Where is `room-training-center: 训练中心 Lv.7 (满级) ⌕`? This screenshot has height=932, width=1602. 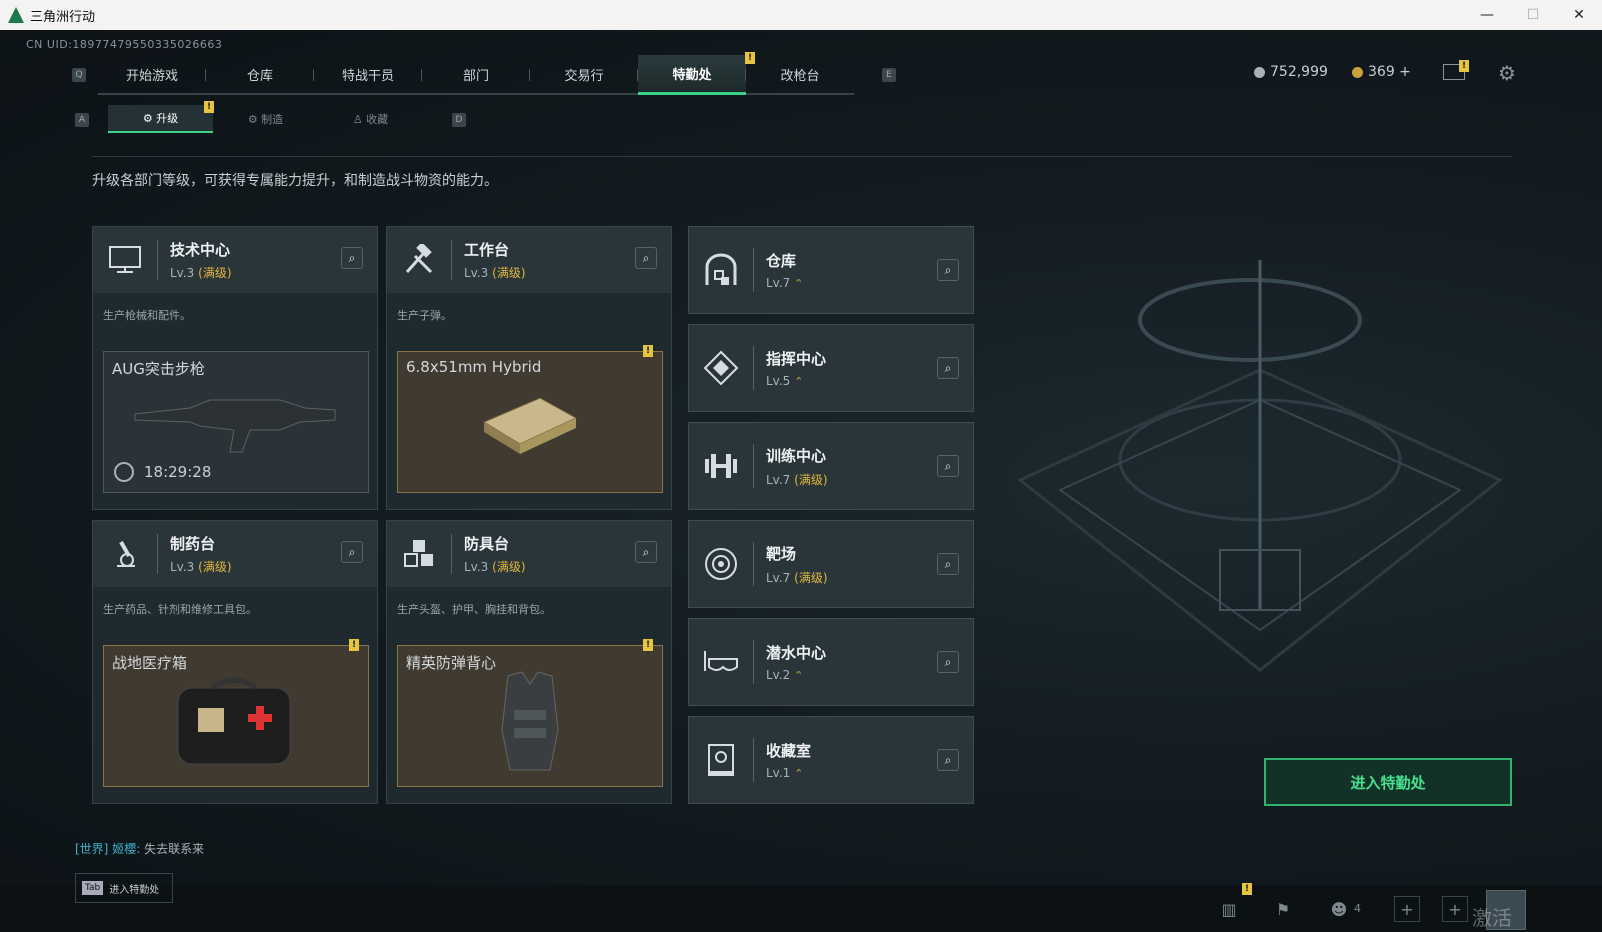
room-training-center: 训练中心 Lv.7 (满级) ⌕ is located at coordinates (831, 466).